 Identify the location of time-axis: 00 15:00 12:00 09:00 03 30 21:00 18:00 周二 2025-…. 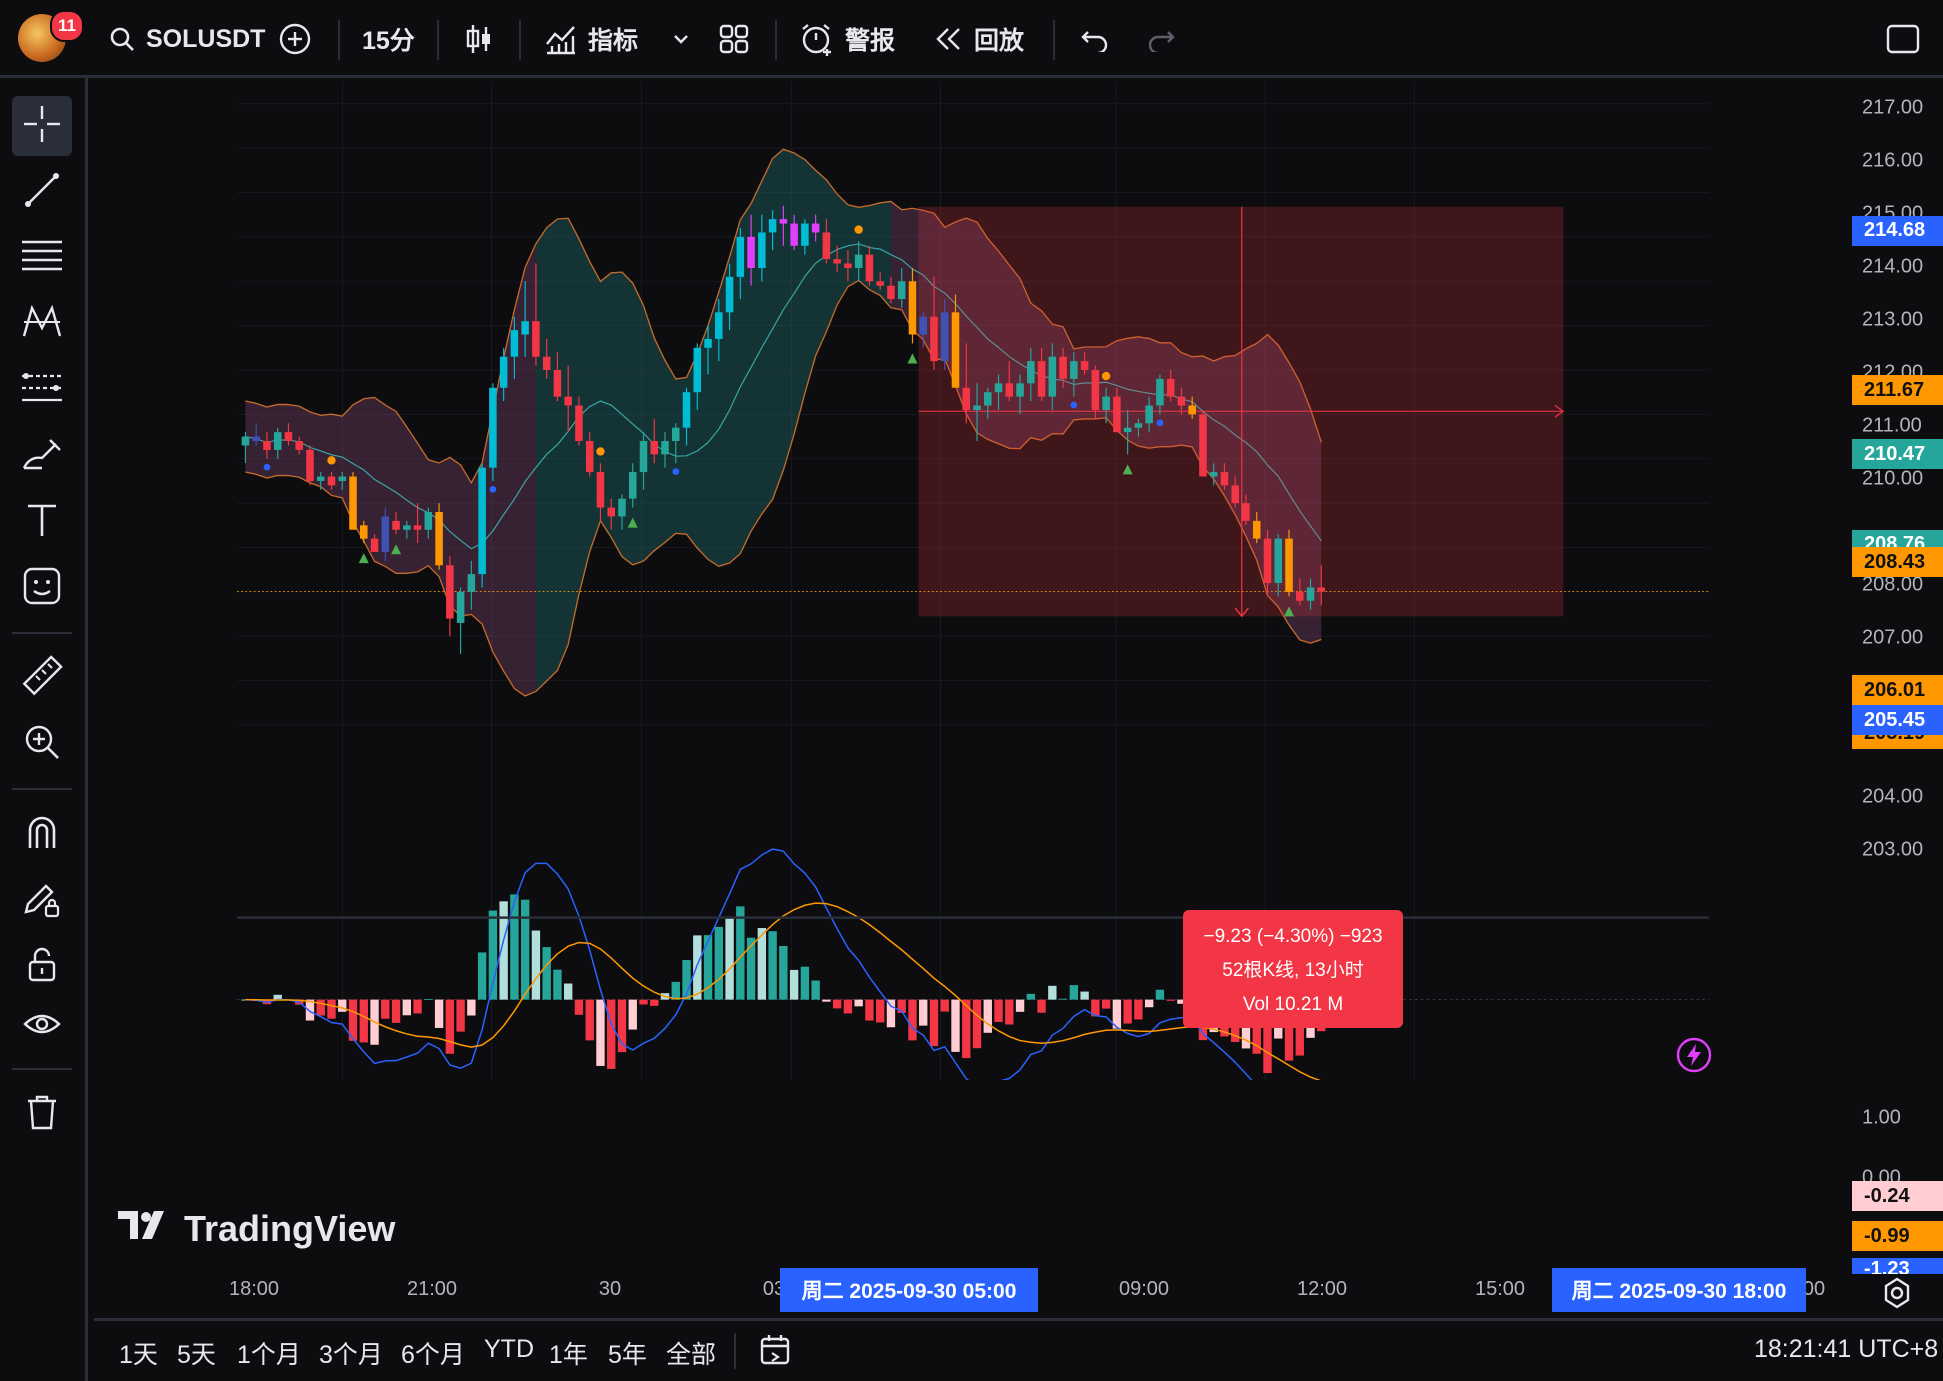
(973, 1293).